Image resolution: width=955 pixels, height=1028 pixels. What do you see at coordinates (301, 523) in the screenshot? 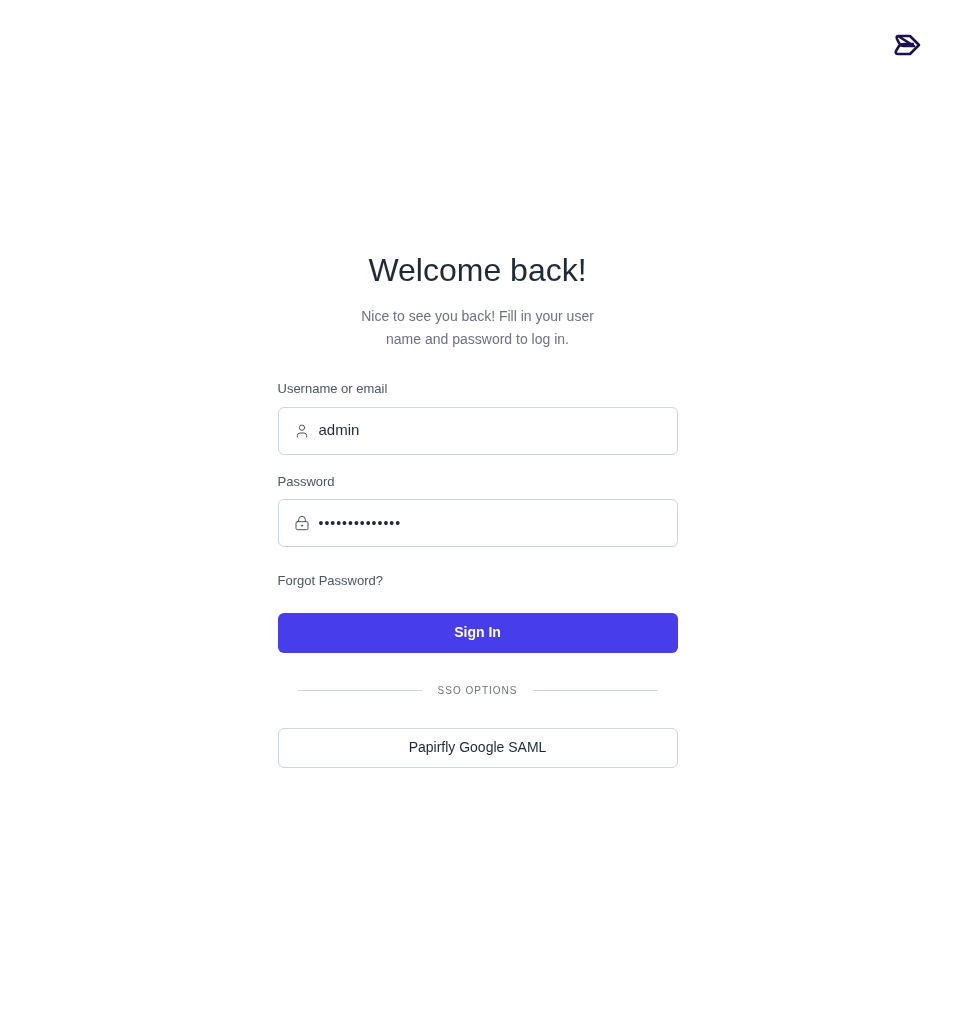
I see `lock-icon` at bounding box center [301, 523].